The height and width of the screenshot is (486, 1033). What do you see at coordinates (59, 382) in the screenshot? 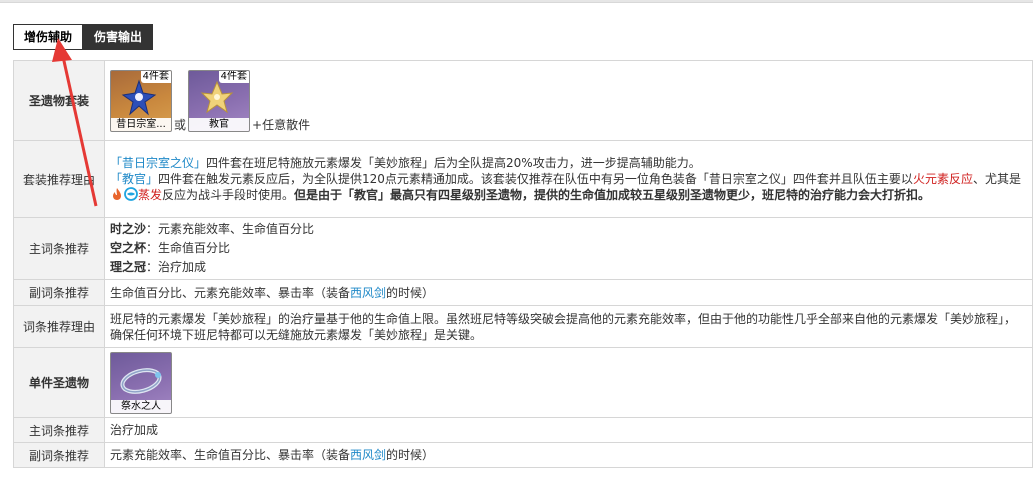
I see `single-label: 单件圣遗物` at bounding box center [59, 382].